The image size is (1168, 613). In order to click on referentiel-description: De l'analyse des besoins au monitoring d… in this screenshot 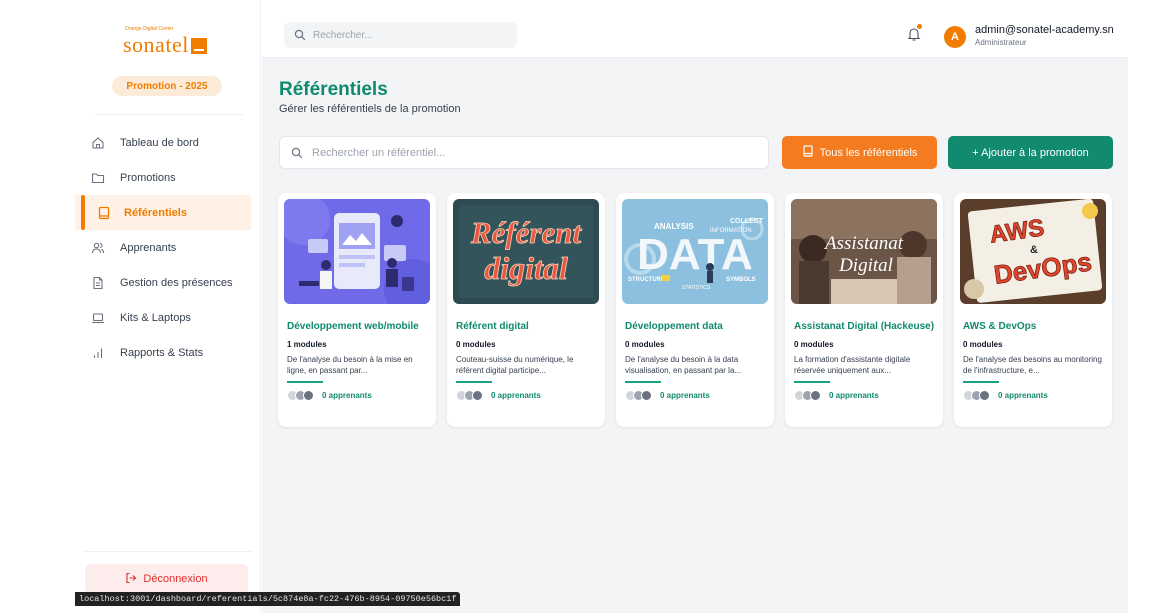, I will do `click(1032, 365)`.